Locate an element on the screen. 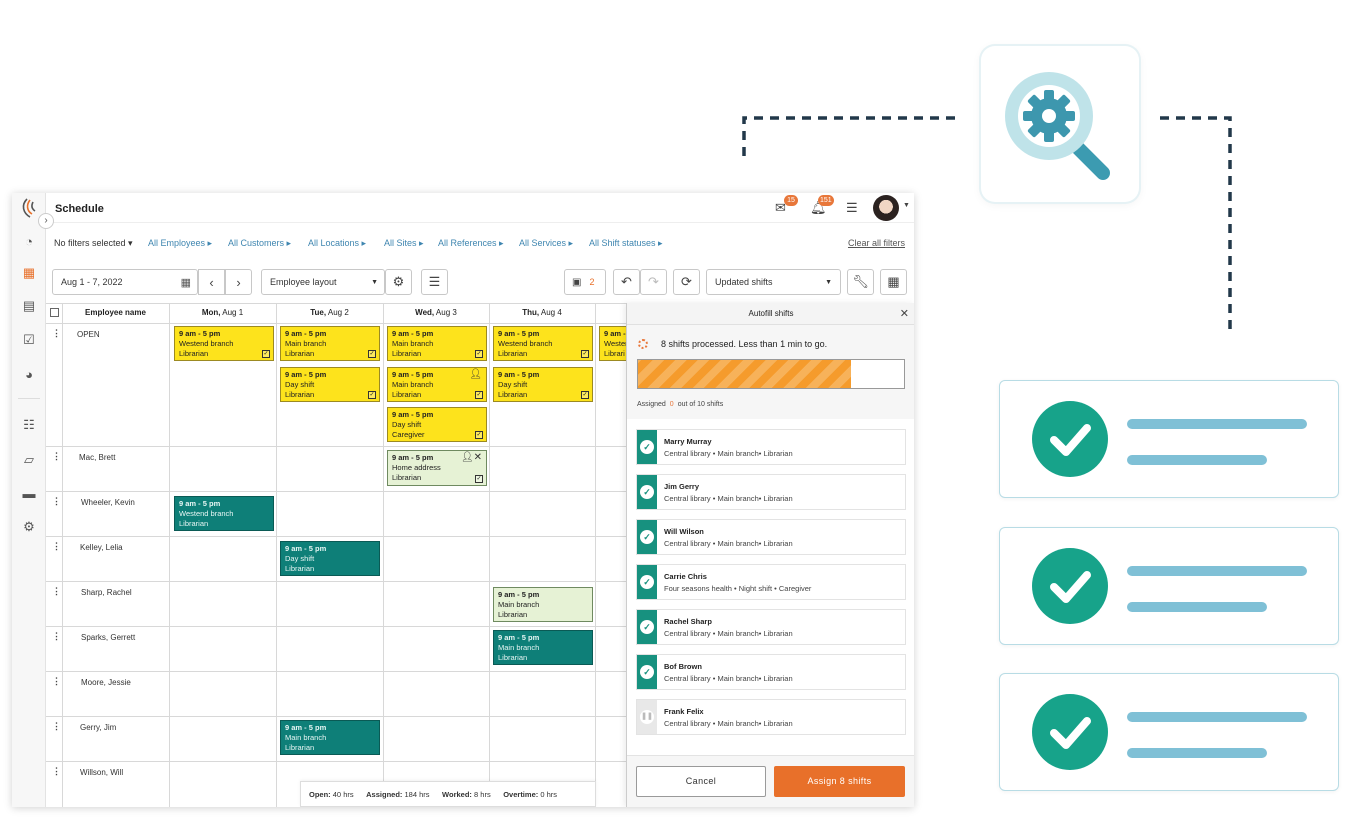  assign-shifts-button: Assign 8 shifts is located at coordinates (839, 781).